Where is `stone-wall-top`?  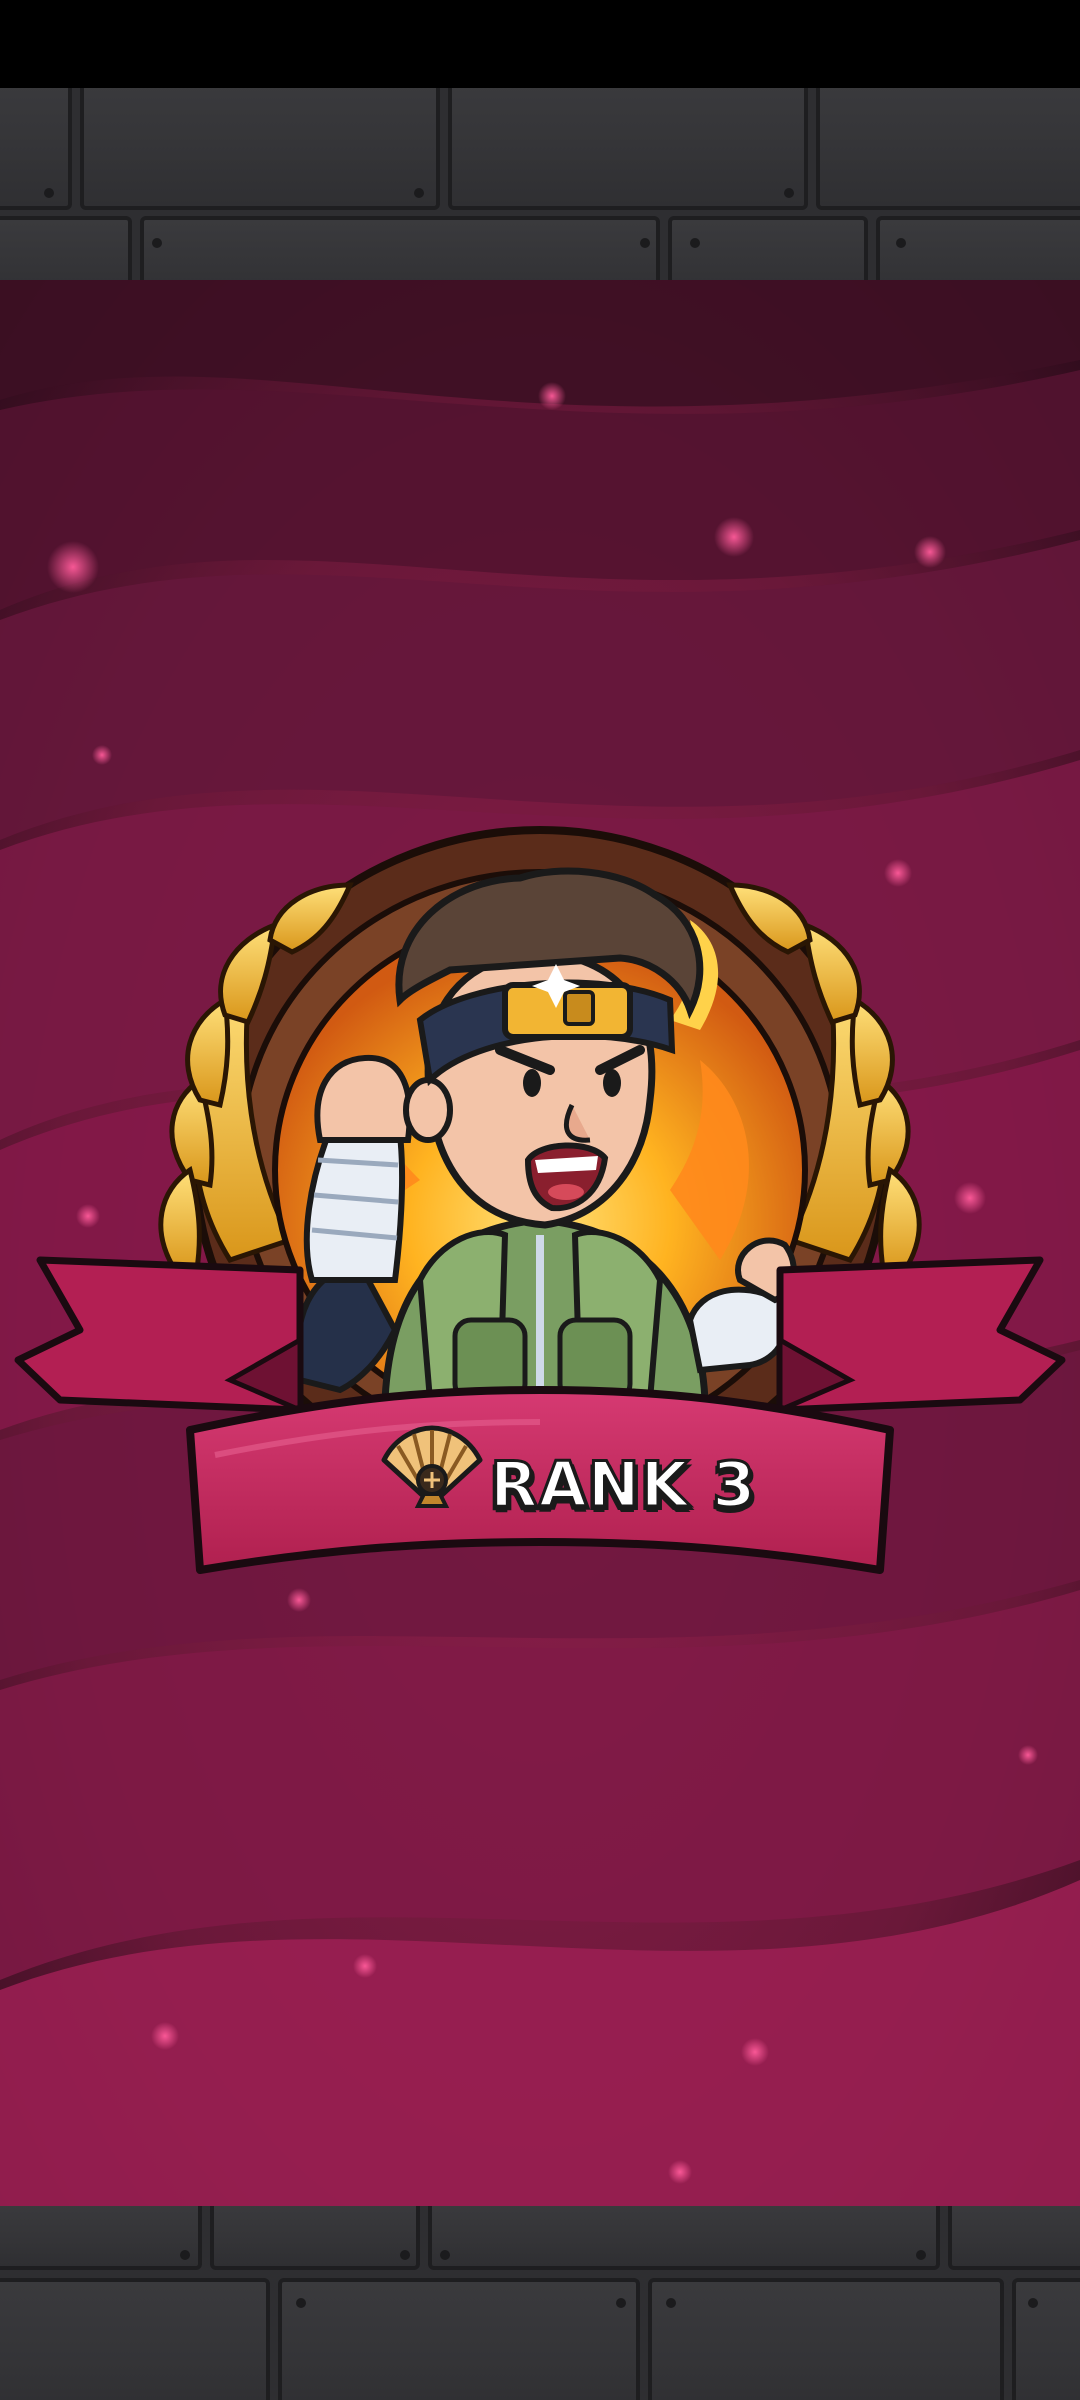
stone-wall-top is located at coordinates (540, 184).